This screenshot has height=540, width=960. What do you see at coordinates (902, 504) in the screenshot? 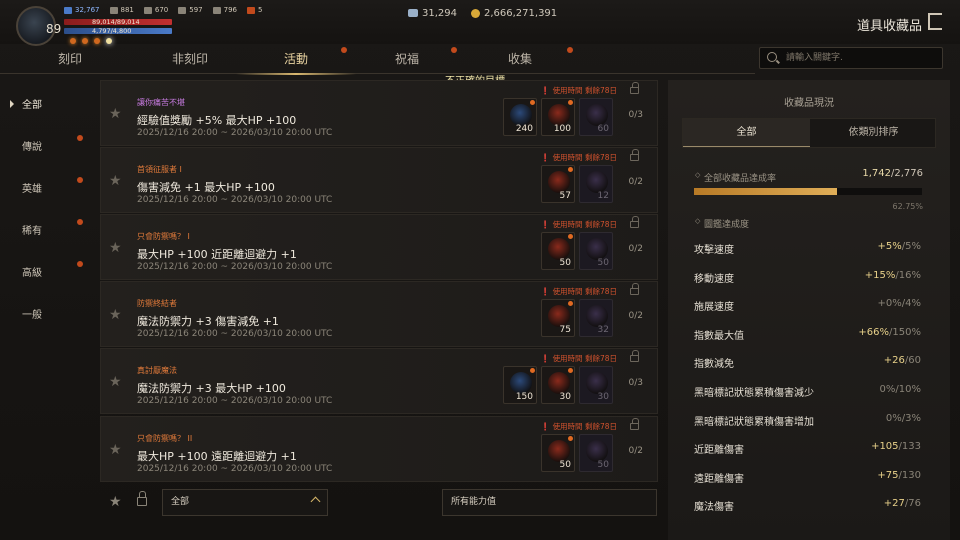
I see `stat-value: +27/76` at bounding box center [902, 504].